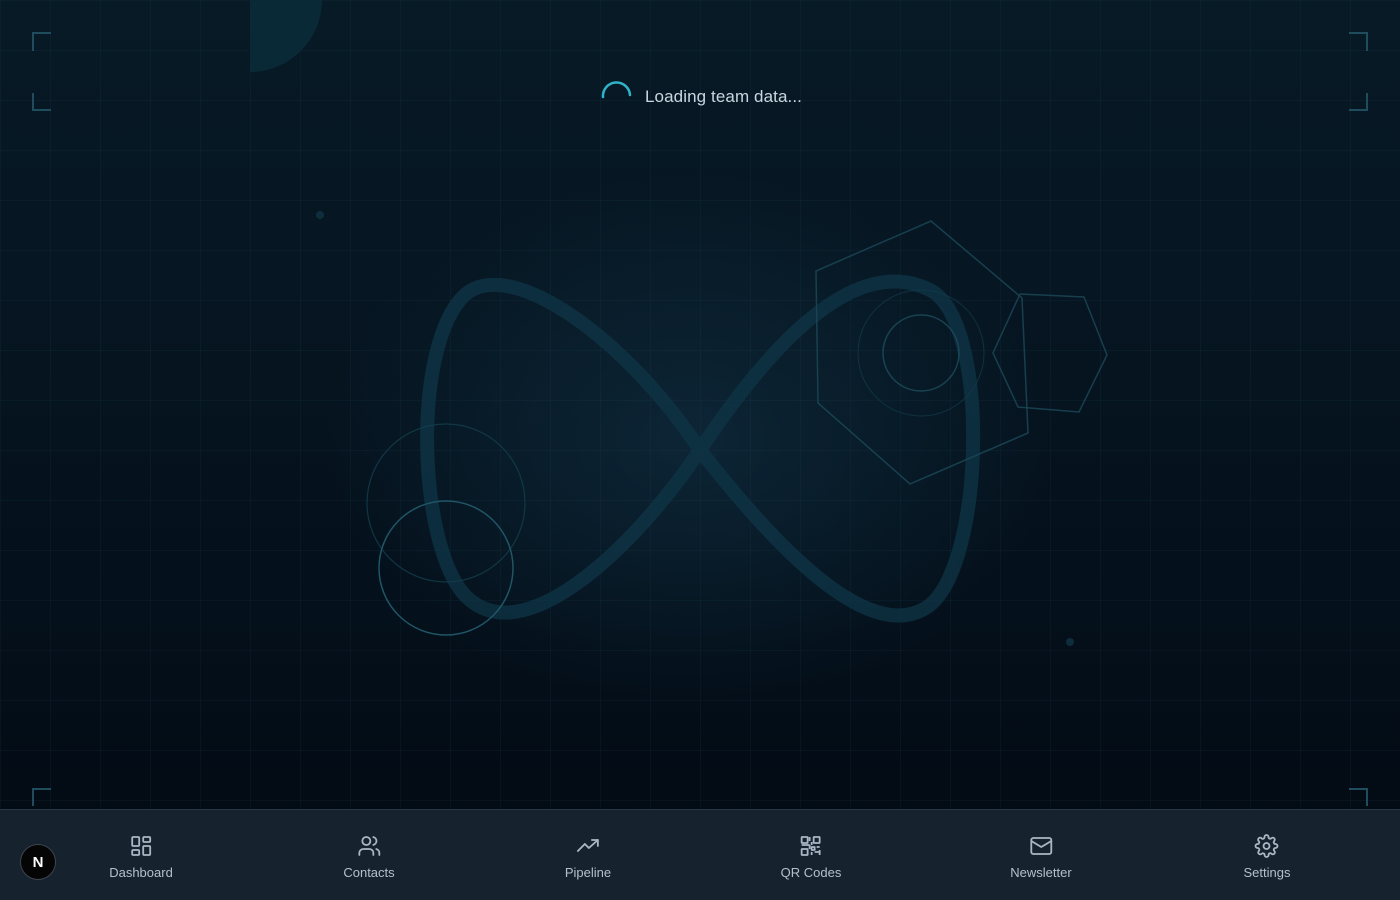 This screenshot has width=1400, height=900. What do you see at coordinates (369, 862) in the screenshot?
I see `nav-item-contacts: Contacts` at bounding box center [369, 862].